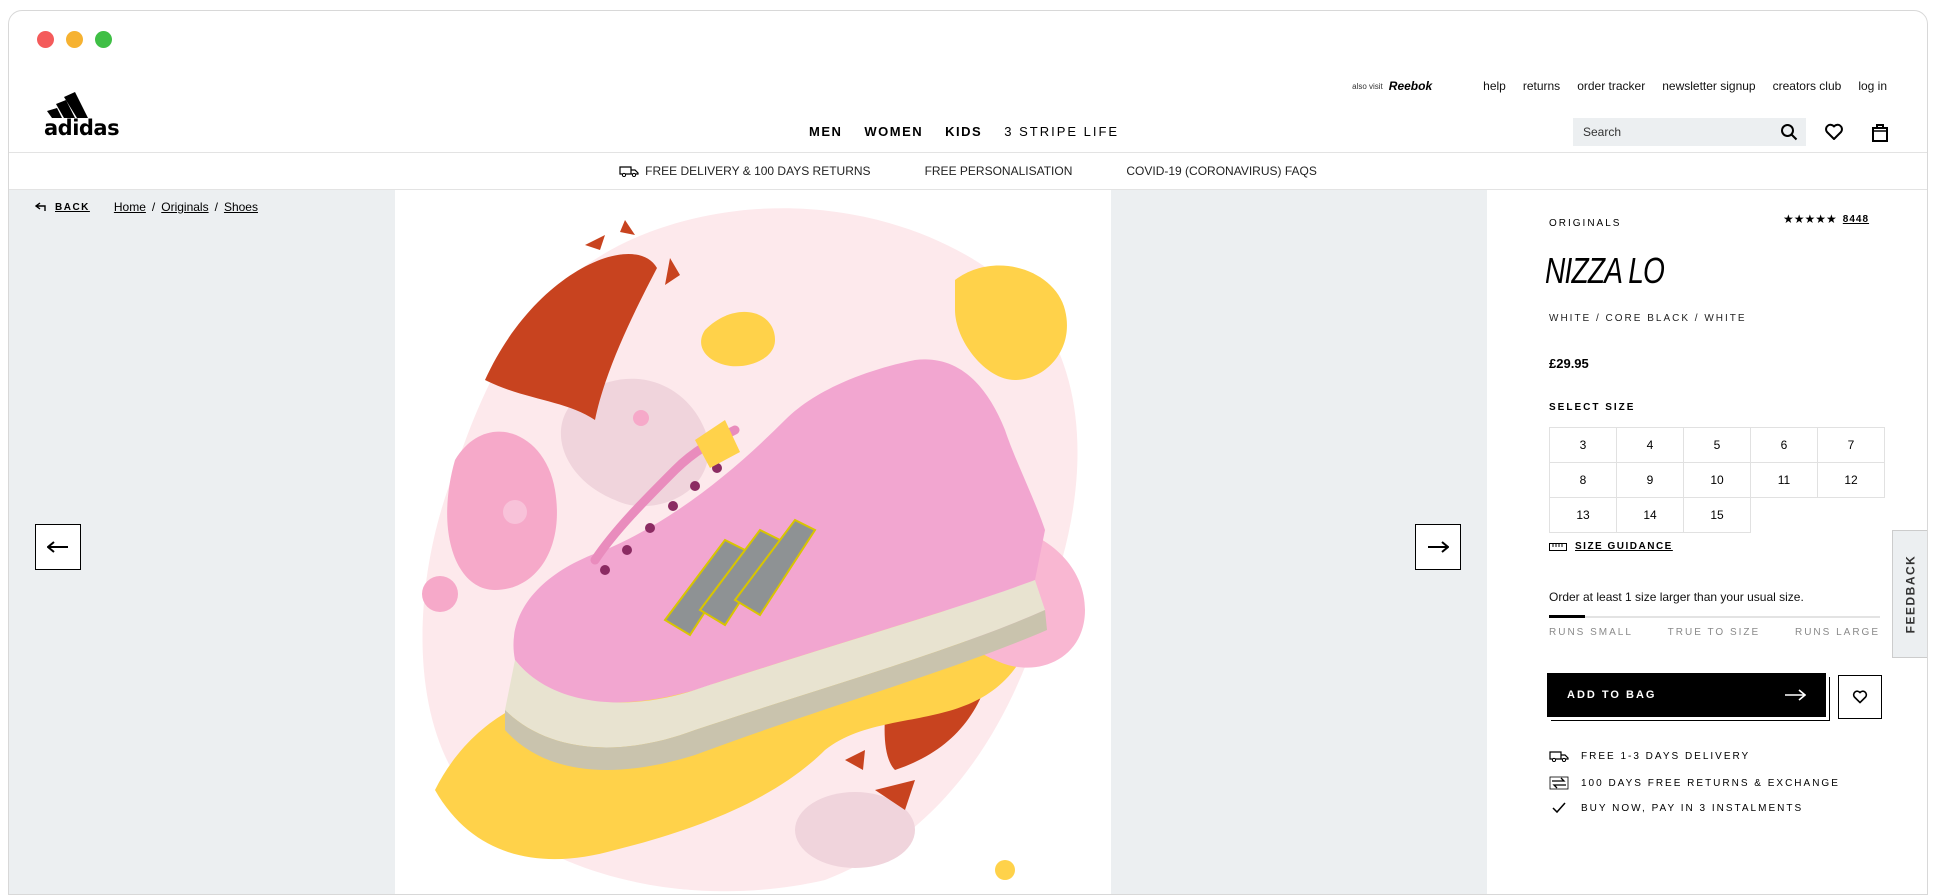  I want to click on size-option: 5, so click(1717, 445).